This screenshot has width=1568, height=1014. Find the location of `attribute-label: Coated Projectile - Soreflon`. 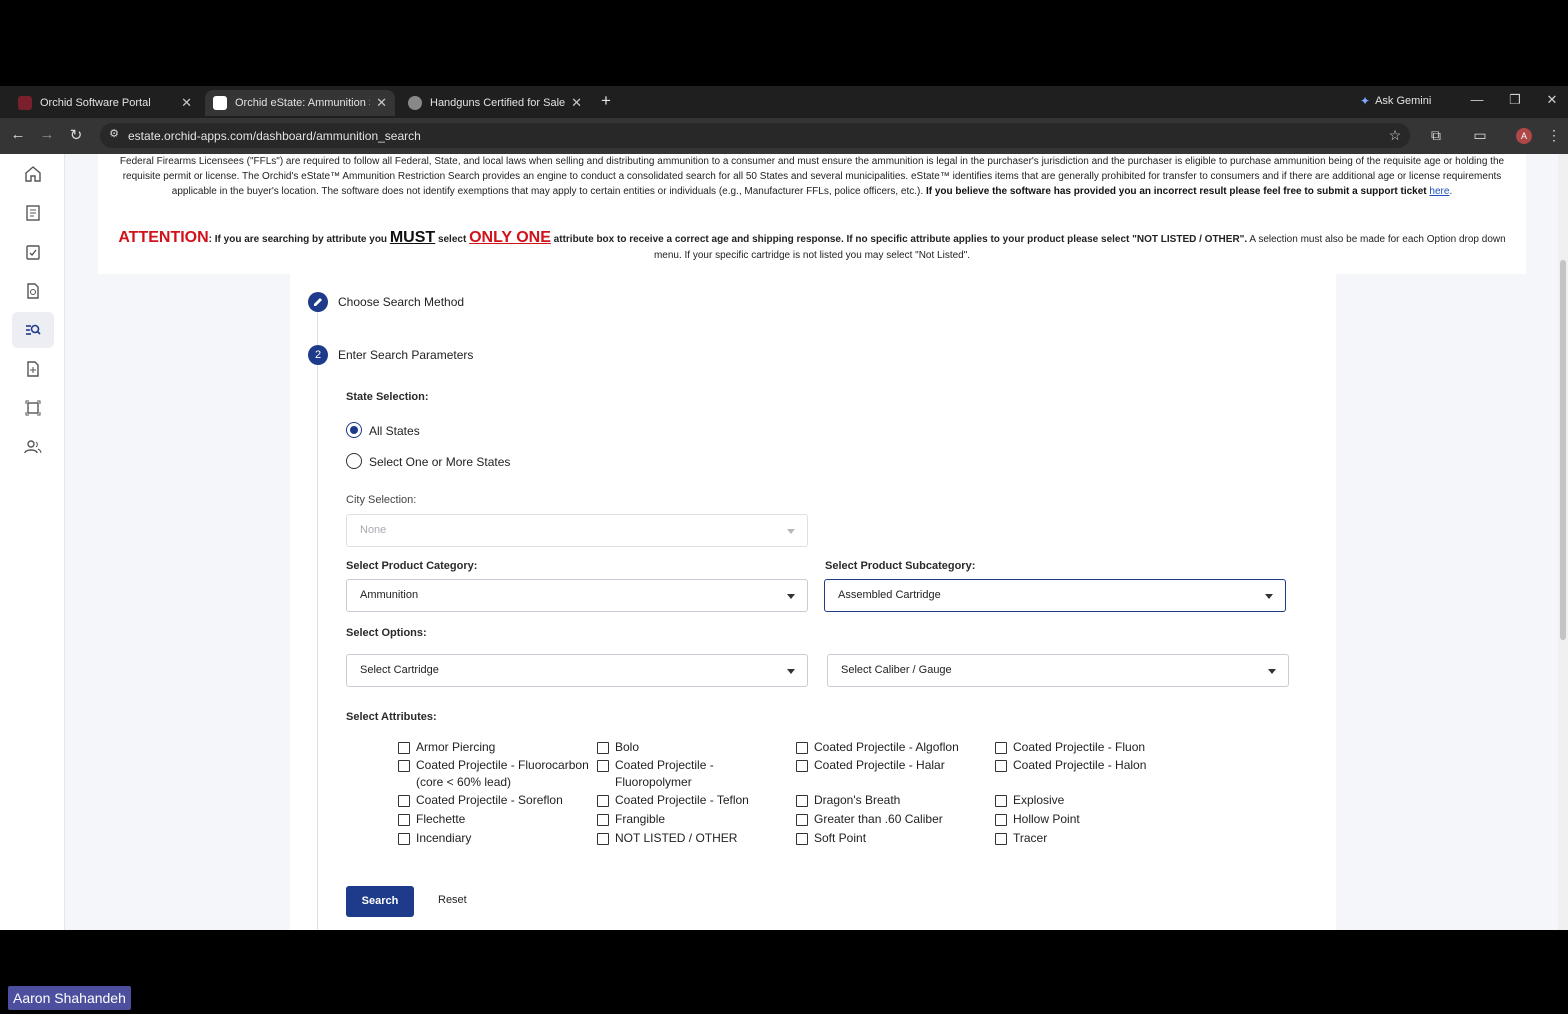

attribute-label: Coated Projectile - Soreflon is located at coordinates (506, 800).